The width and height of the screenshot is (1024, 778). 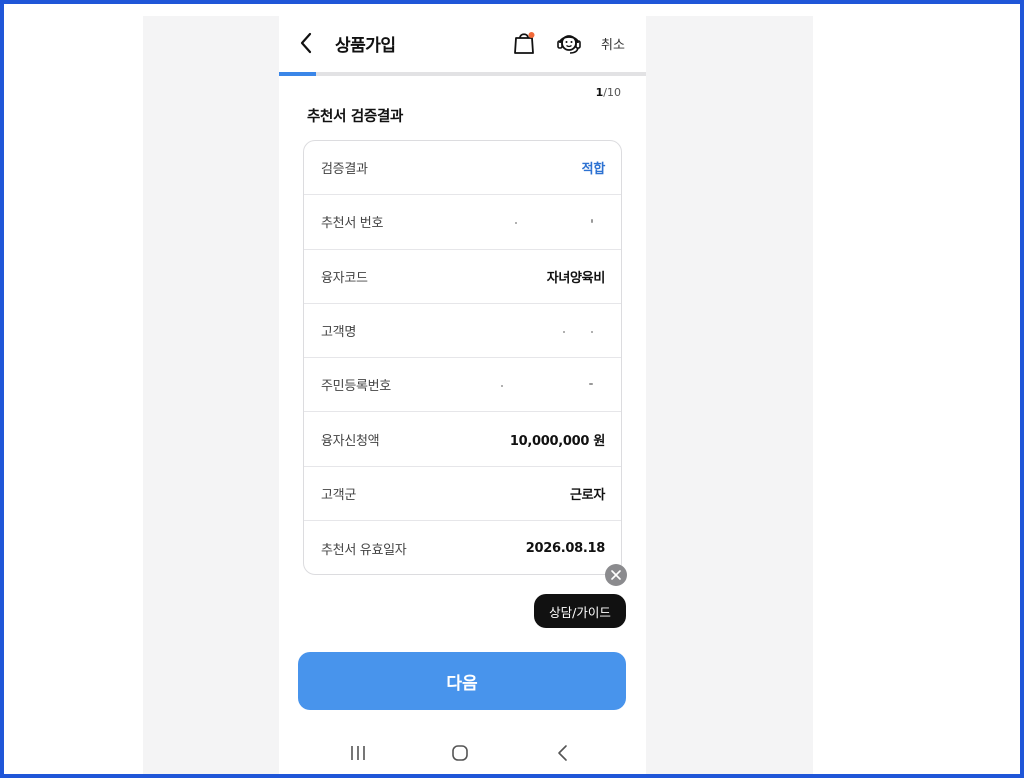 I want to click on close-icon, so click(x=616, y=575).